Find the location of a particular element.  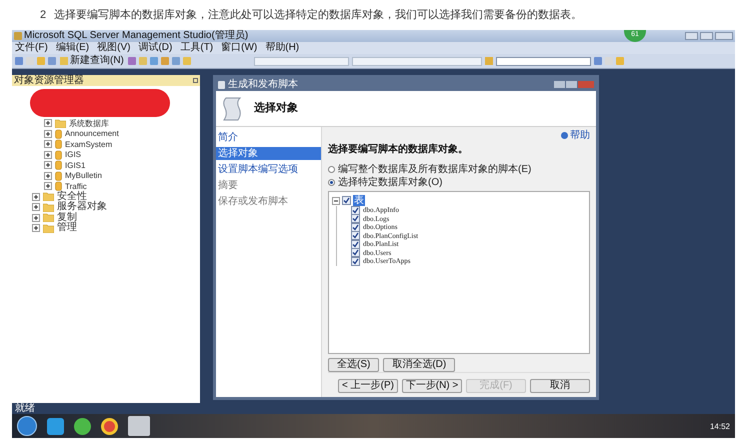

app-icon is located at coordinates (18, 36).